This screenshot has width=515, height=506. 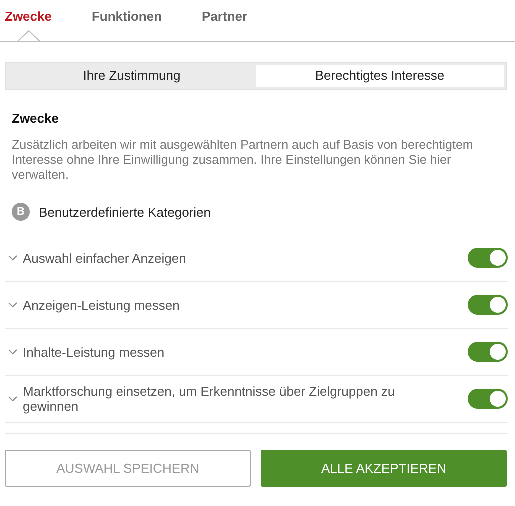 I want to click on category-badge: B, so click(x=21, y=212).